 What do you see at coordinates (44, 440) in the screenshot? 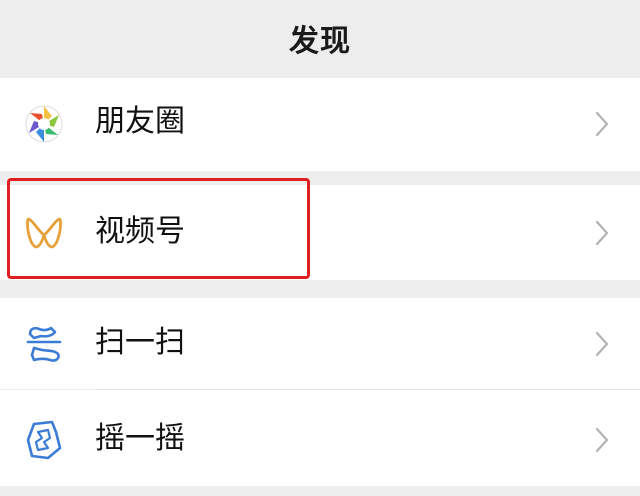
I see `shake-icon` at bounding box center [44, 440].